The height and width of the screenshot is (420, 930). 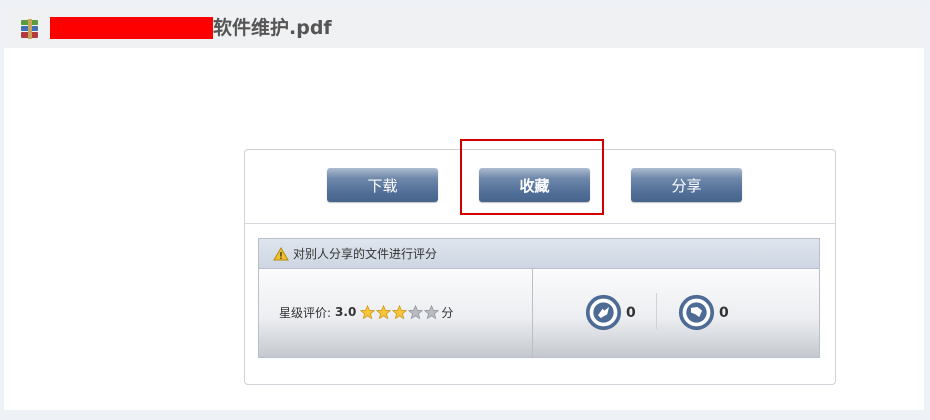 What do you see at coordinates (447, 312) in the screenshot?
I see `star-rating-suffix: 分` at bounding box center [447, 312].